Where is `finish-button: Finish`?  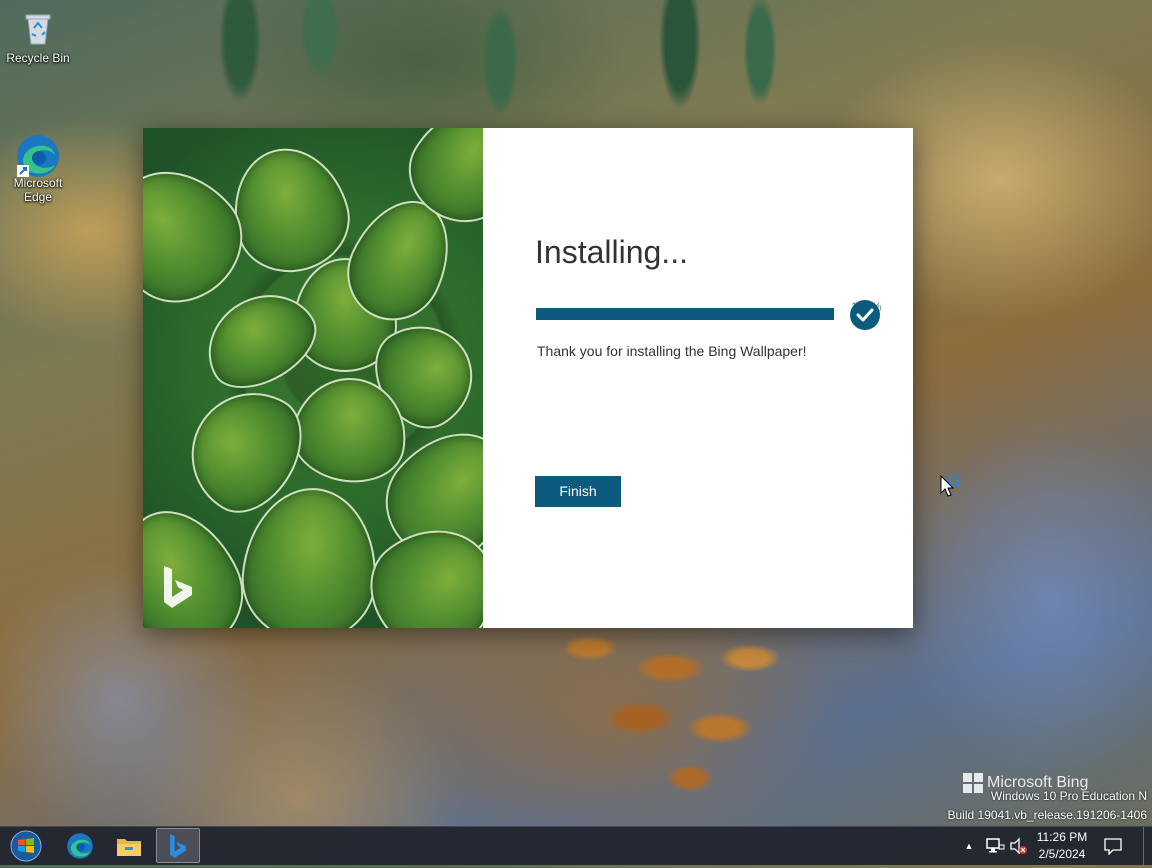
finish-button: Finish is located at coordinates (578, 491).